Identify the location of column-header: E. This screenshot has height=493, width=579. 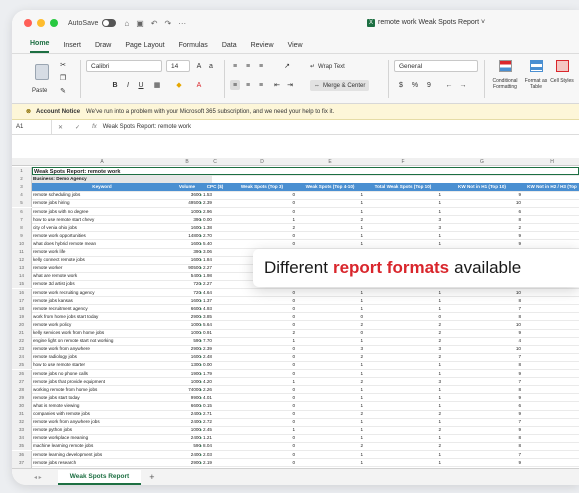
(330, 162).